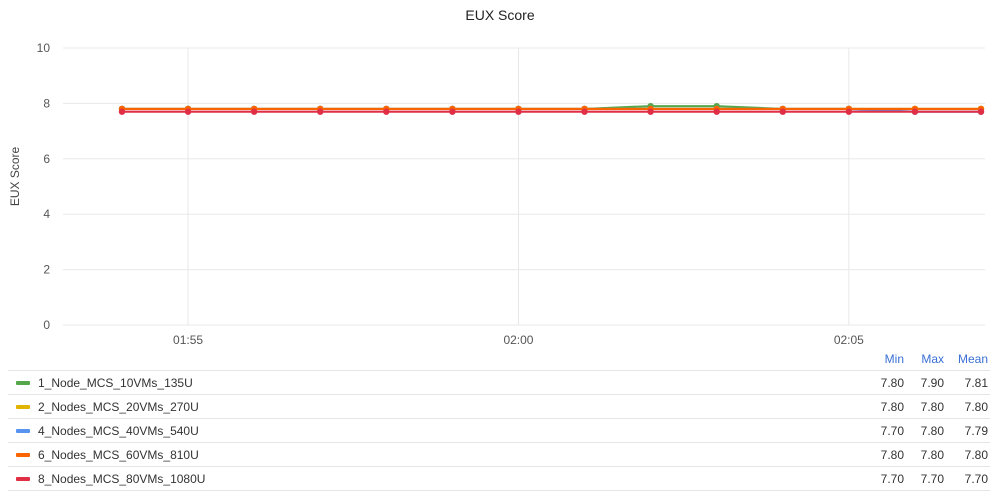  I want to click on legend-header-min: Min, so click(879, 359).